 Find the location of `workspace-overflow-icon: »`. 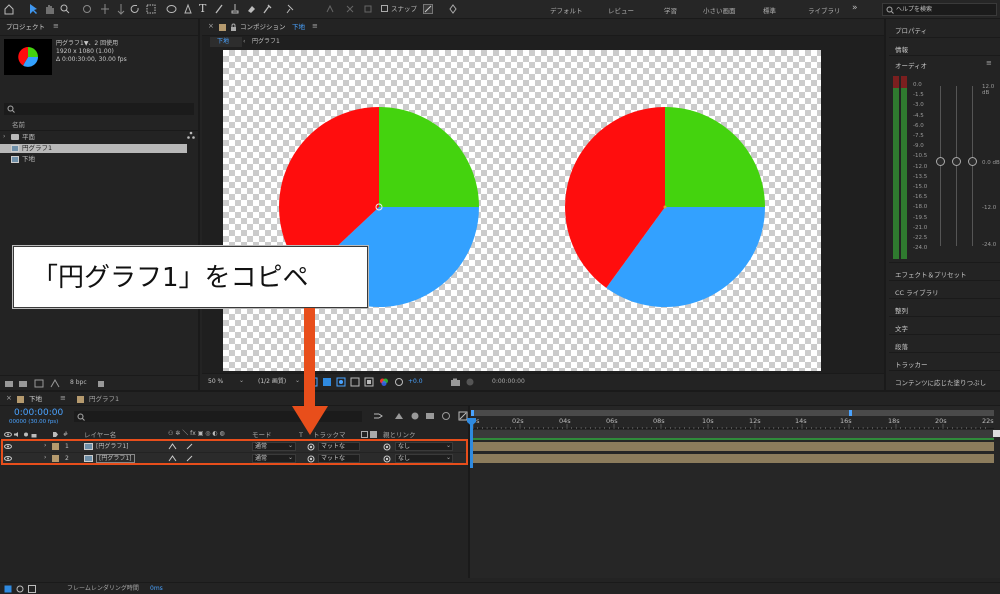

workspace-overflow-icon: » is located at coordinates (855, 8).